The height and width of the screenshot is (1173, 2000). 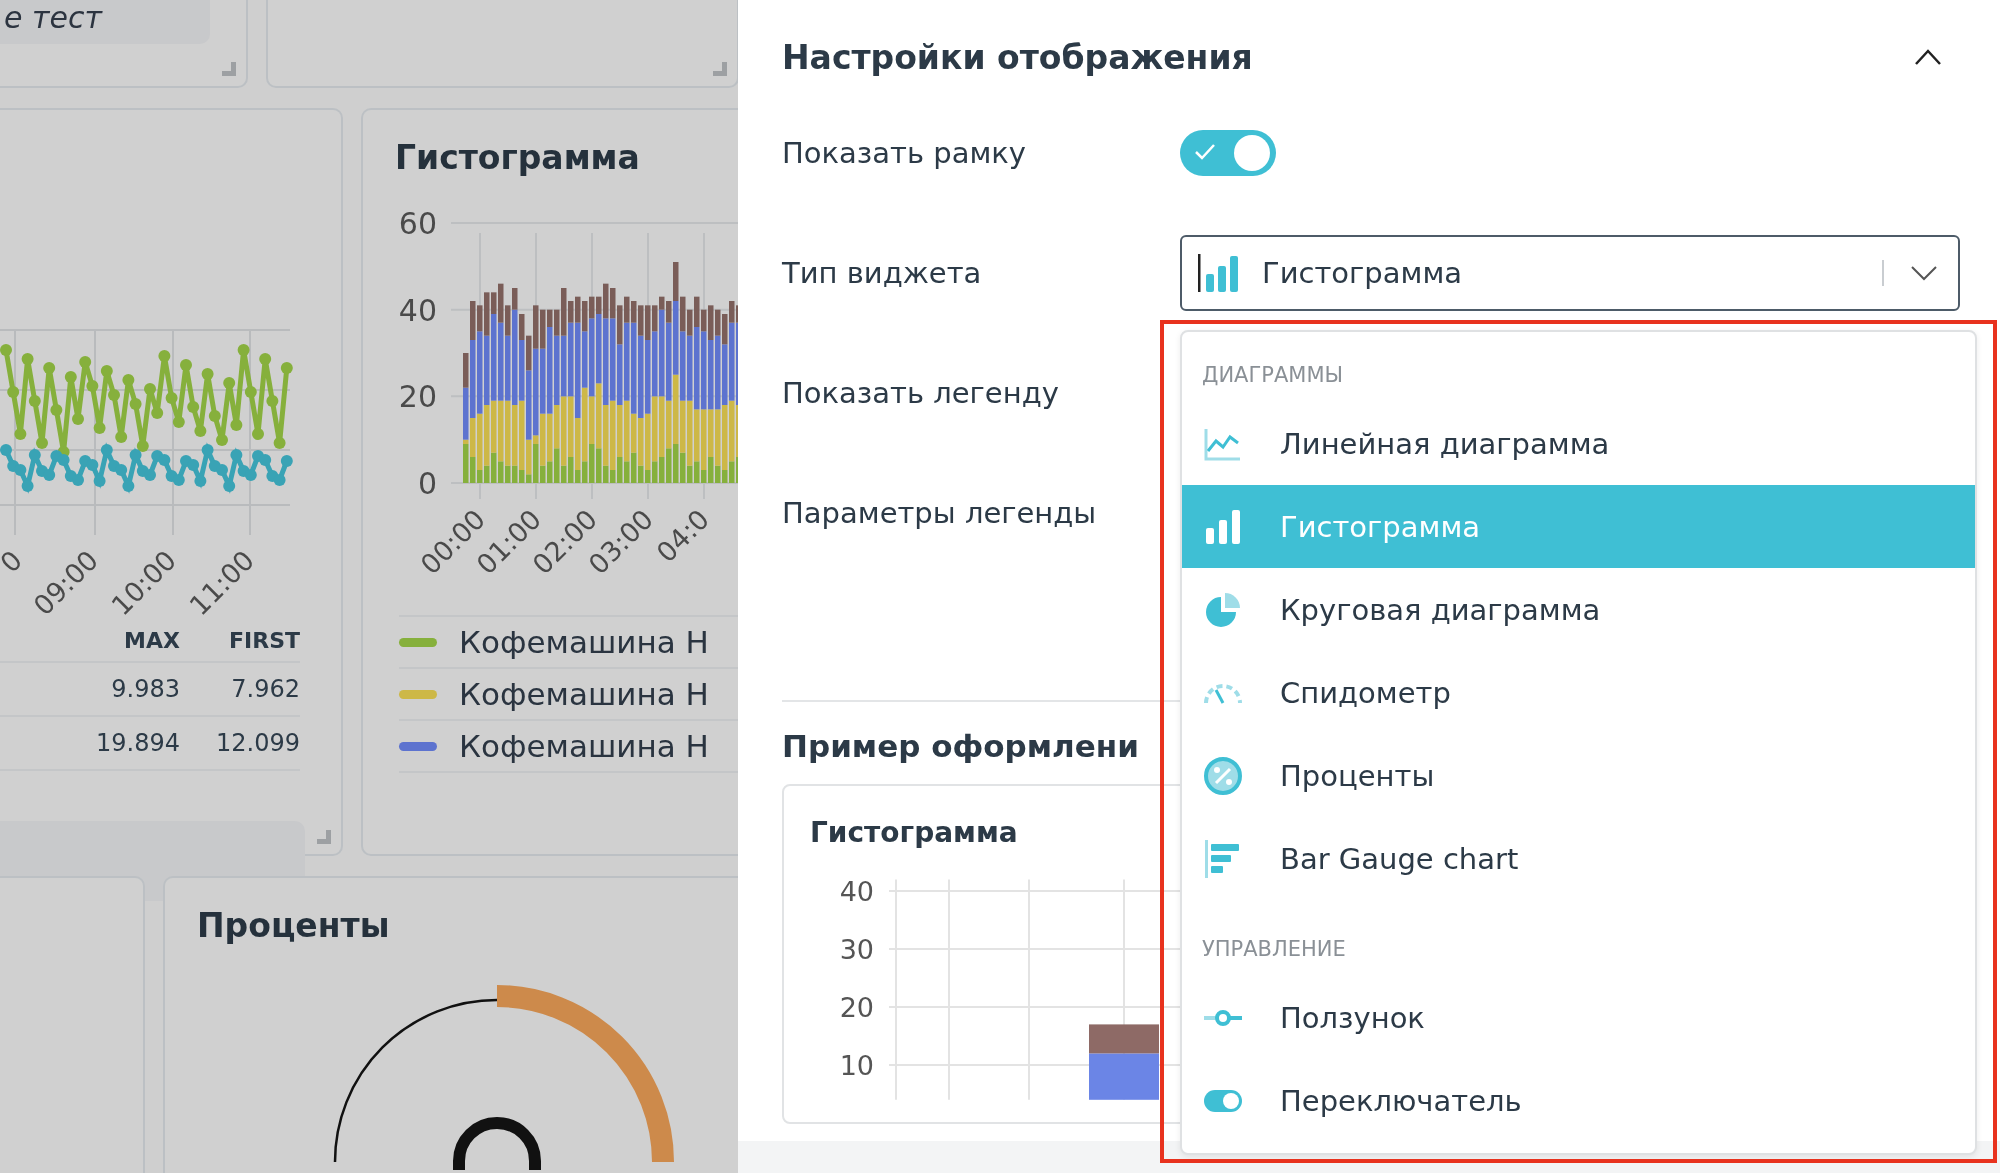 What do you see at coordinates (1578, 1017) in the screenshot?
I see `menu-item: Ползунок` at bounding box center [1578, 1017].